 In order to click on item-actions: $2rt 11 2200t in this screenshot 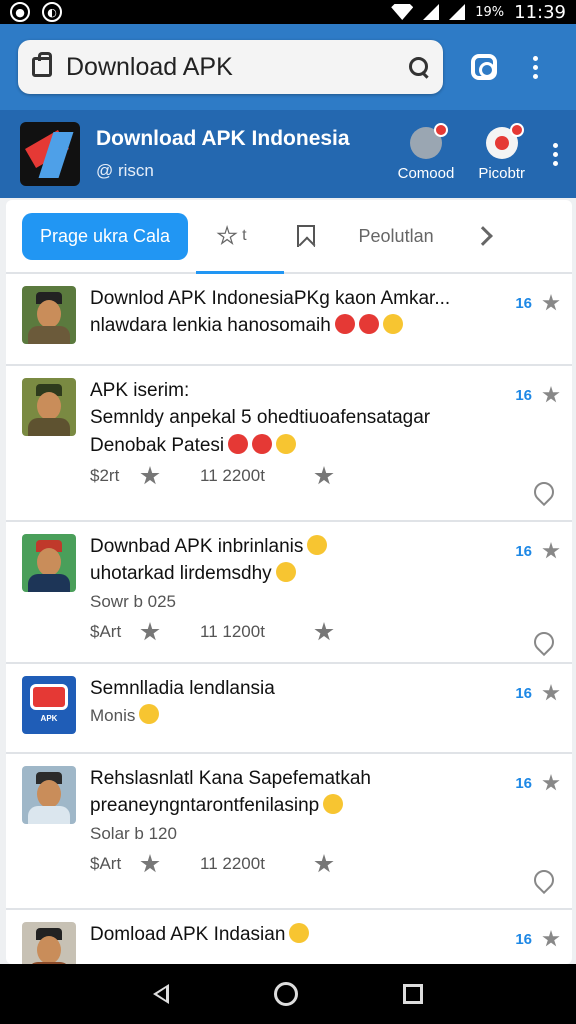, I will do `click(331, 476)`.